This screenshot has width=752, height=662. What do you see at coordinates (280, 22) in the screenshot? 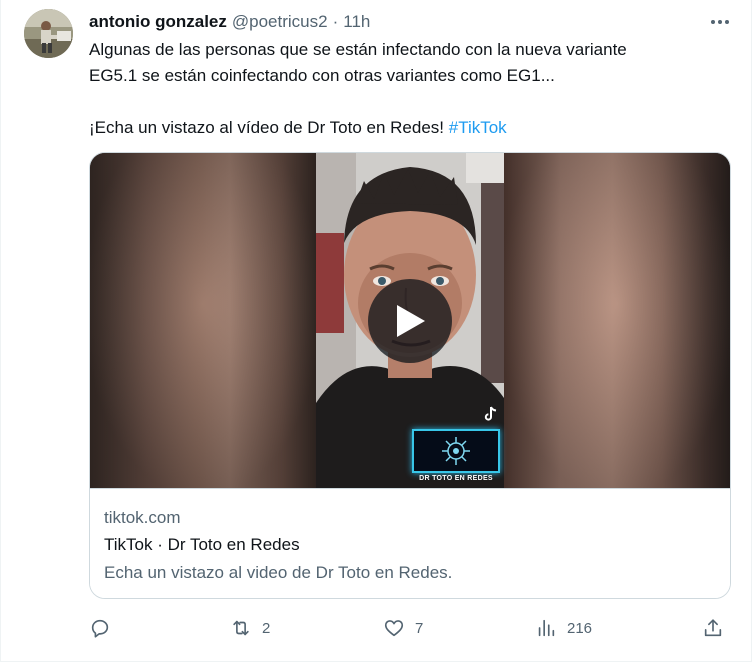
I see `author-handle: @poetricus2` at bounding box center [280, 22].